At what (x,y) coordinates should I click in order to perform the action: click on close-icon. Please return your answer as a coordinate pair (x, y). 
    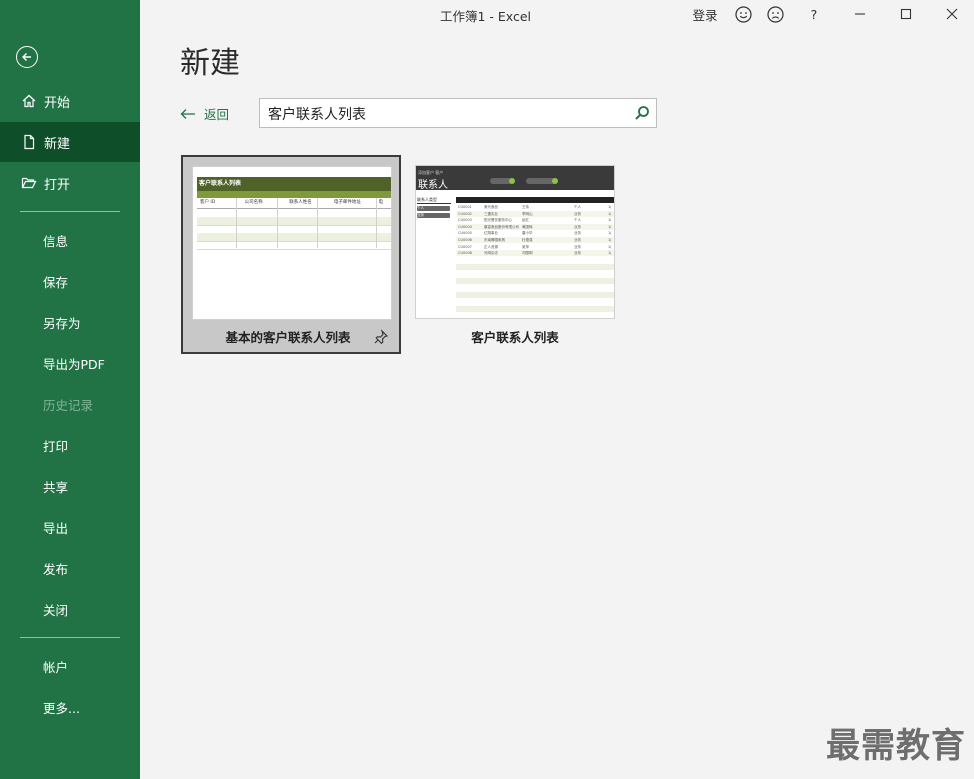
    Looking at the image, I should click on (952, 14).